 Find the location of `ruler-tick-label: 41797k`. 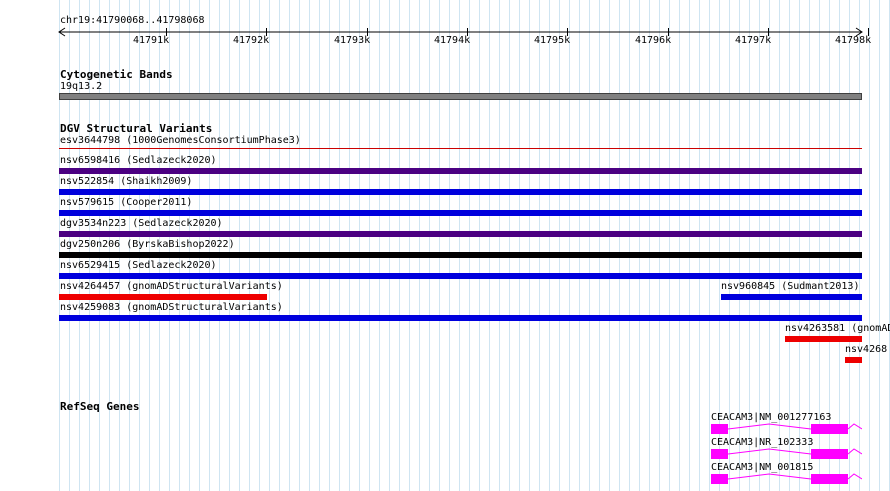

ruler-tick-label: 41797k is located at coordinates (753, 40).